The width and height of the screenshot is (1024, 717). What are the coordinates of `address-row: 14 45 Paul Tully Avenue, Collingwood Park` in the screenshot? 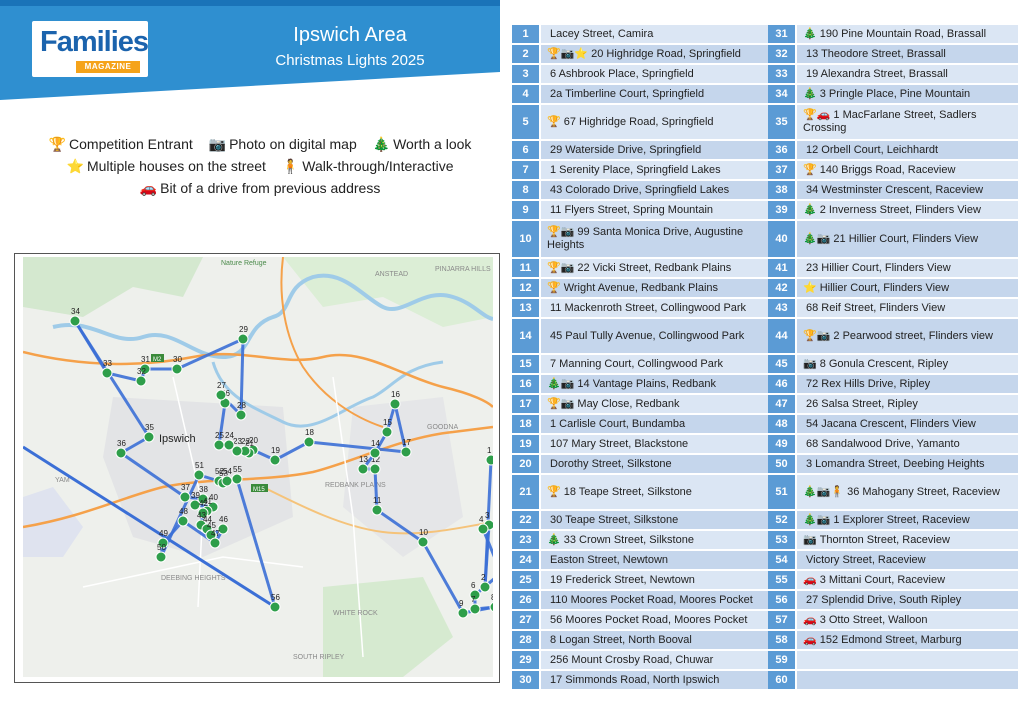 It's located at (640, 337).